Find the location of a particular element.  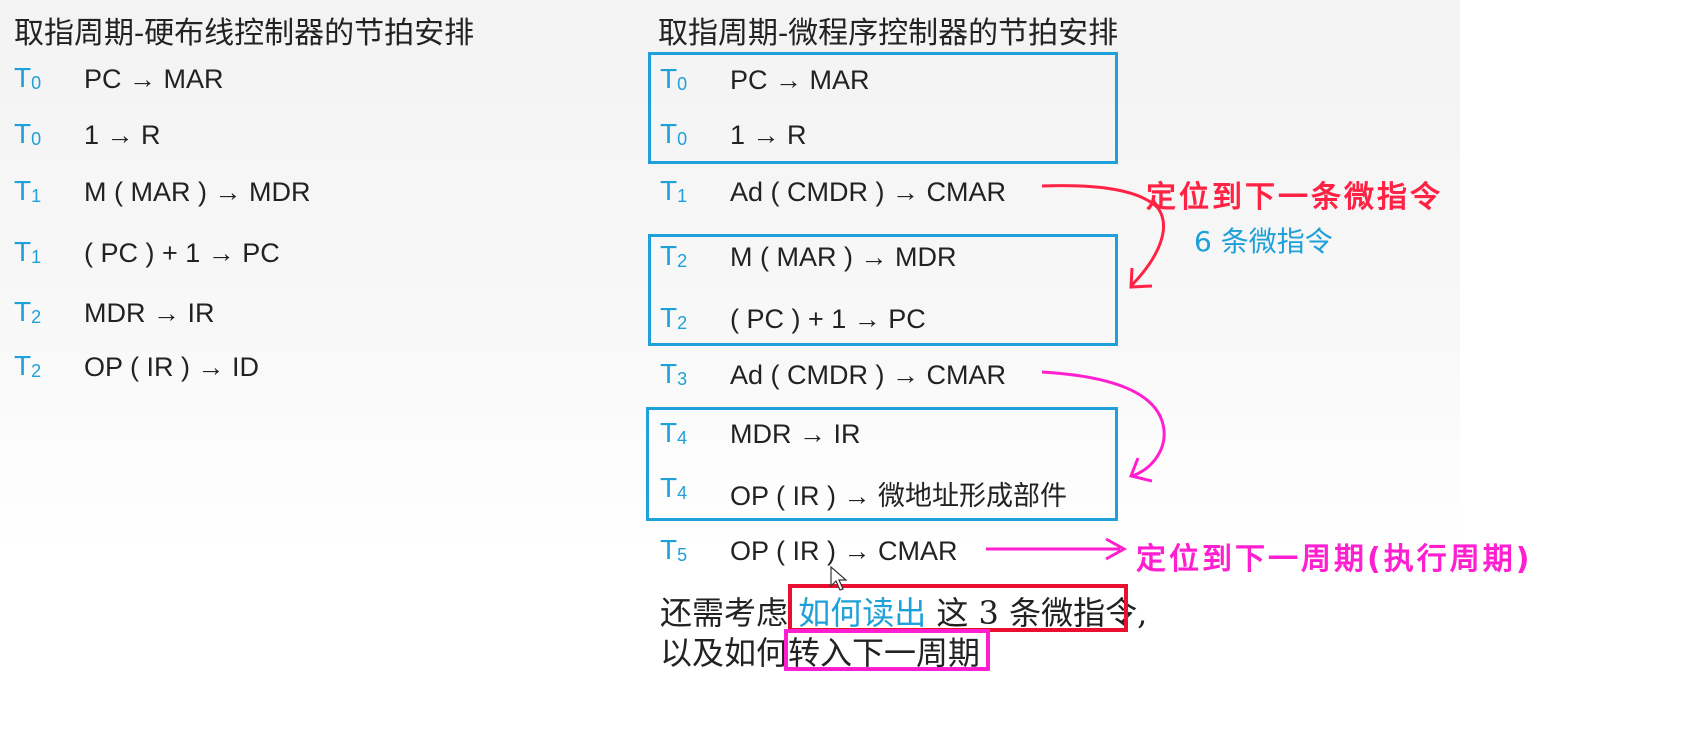

annotation-six-micro: 6 条微指令 is located at coordinates (1263, 241).